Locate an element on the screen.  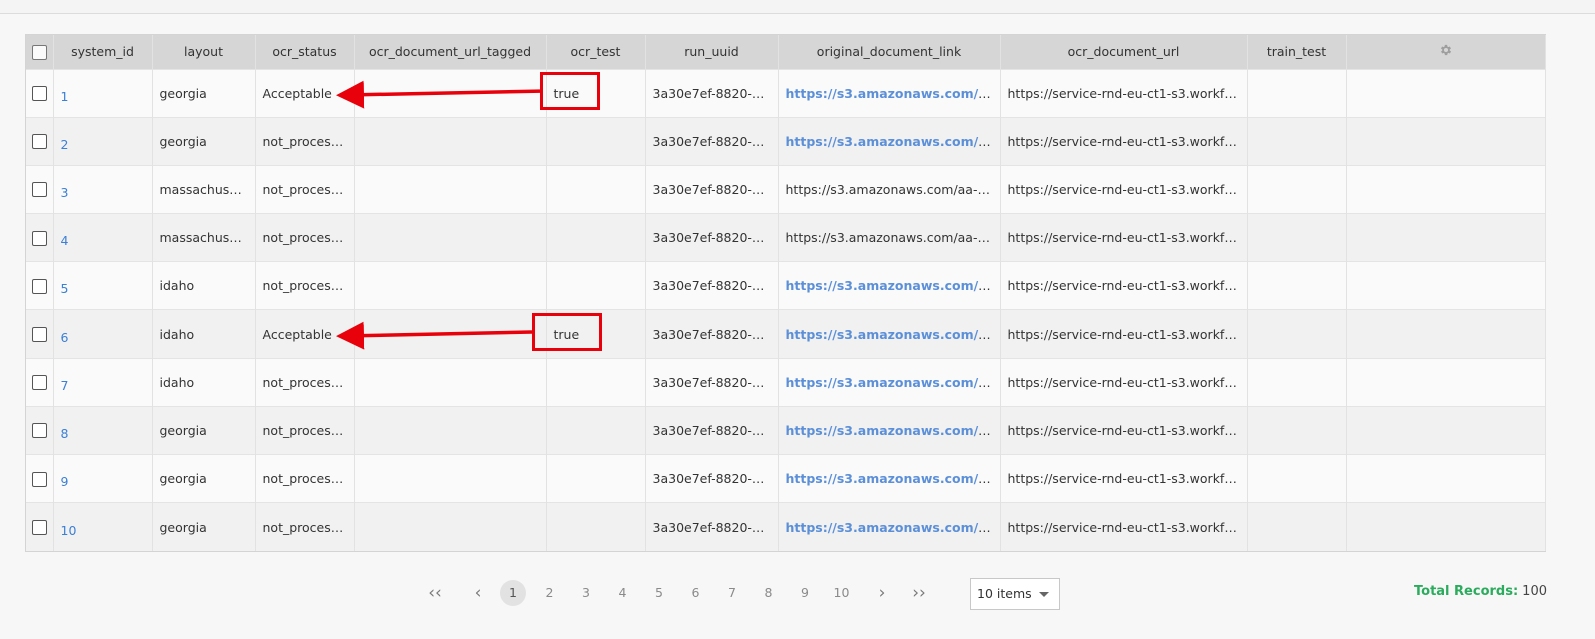
header-ocr-test: ocr_test is located at coordinates (596, 52).